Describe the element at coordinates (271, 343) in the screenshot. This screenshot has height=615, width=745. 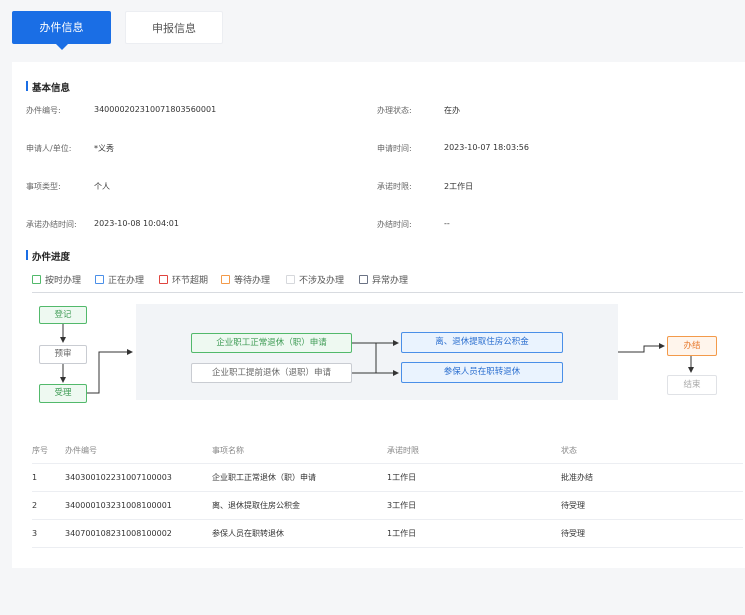
I see `node-normal-retire: 企业职工正常退休（职）申请` at that location.